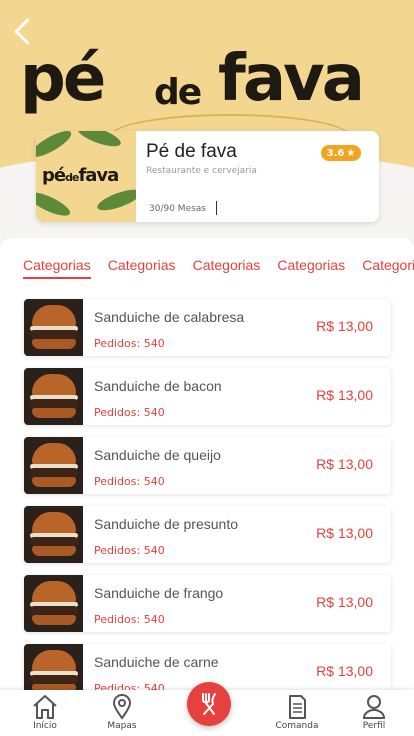 The width and height of the screenshot is (414, 736). I want to click on product-name: Sanduiche de carne, so click(156, 662).